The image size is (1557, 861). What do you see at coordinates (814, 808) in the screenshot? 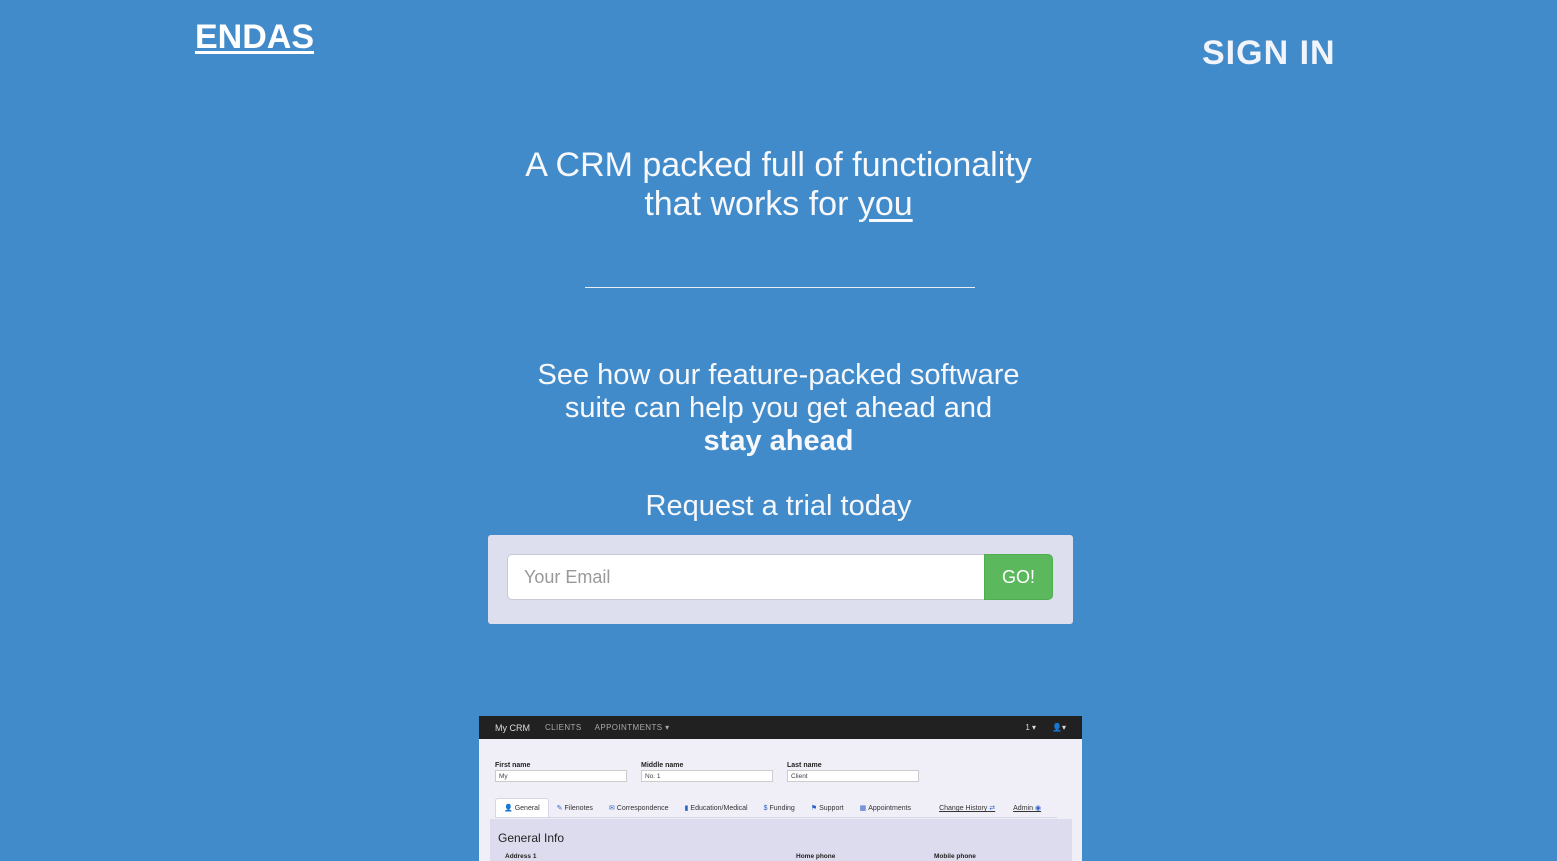
I see `flag-icon: ⚑` at bounding box center [814, 808].